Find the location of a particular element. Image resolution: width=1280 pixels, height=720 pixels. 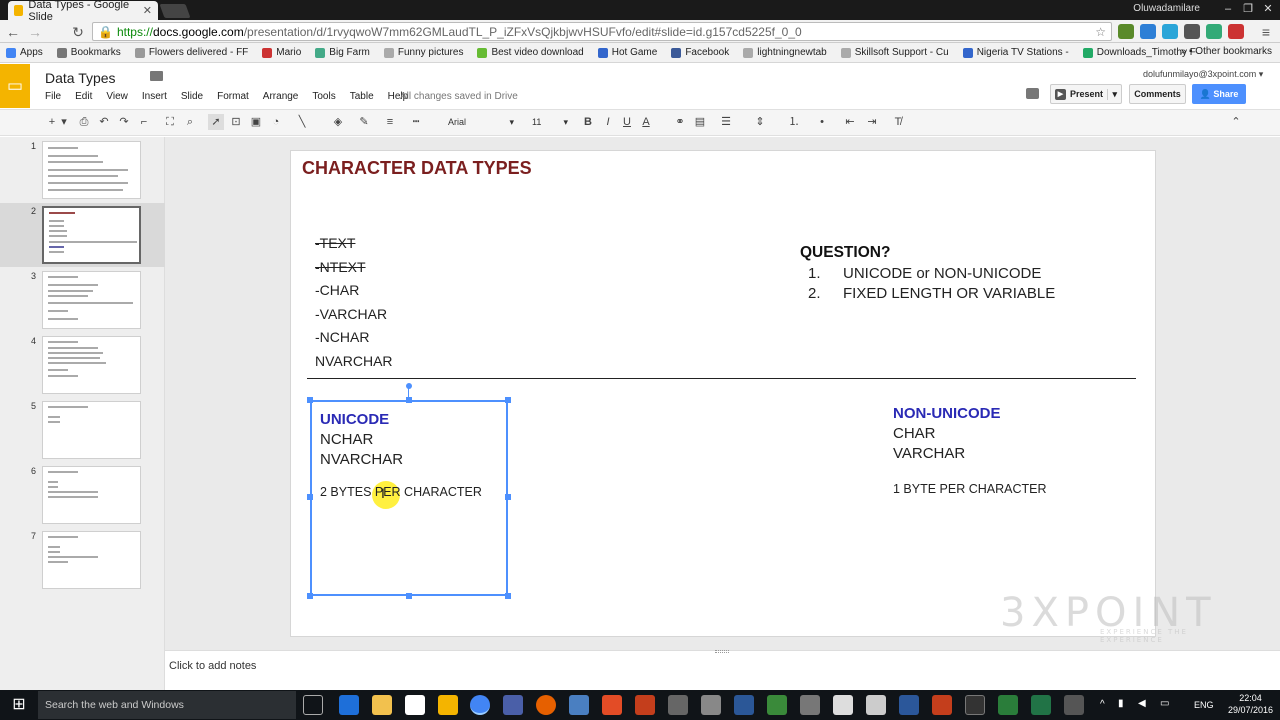

network-icon: ▮ is located at coordinates (1121, 703).